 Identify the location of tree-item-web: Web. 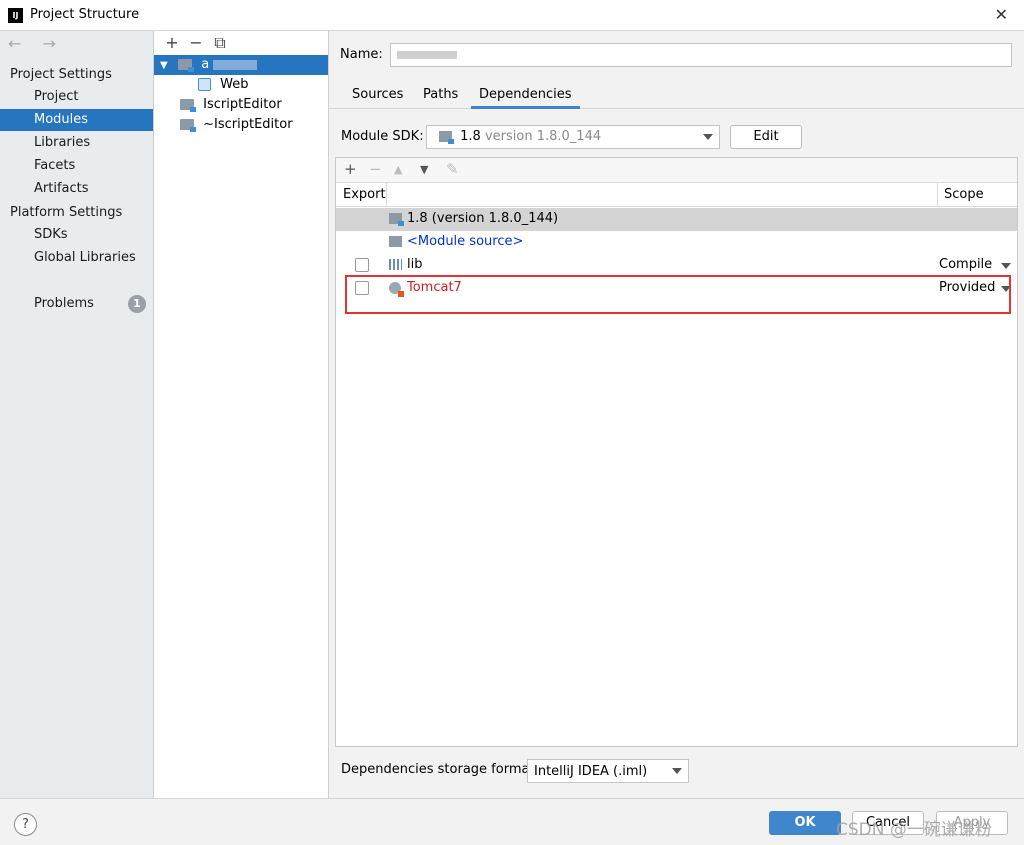
(241, 85).